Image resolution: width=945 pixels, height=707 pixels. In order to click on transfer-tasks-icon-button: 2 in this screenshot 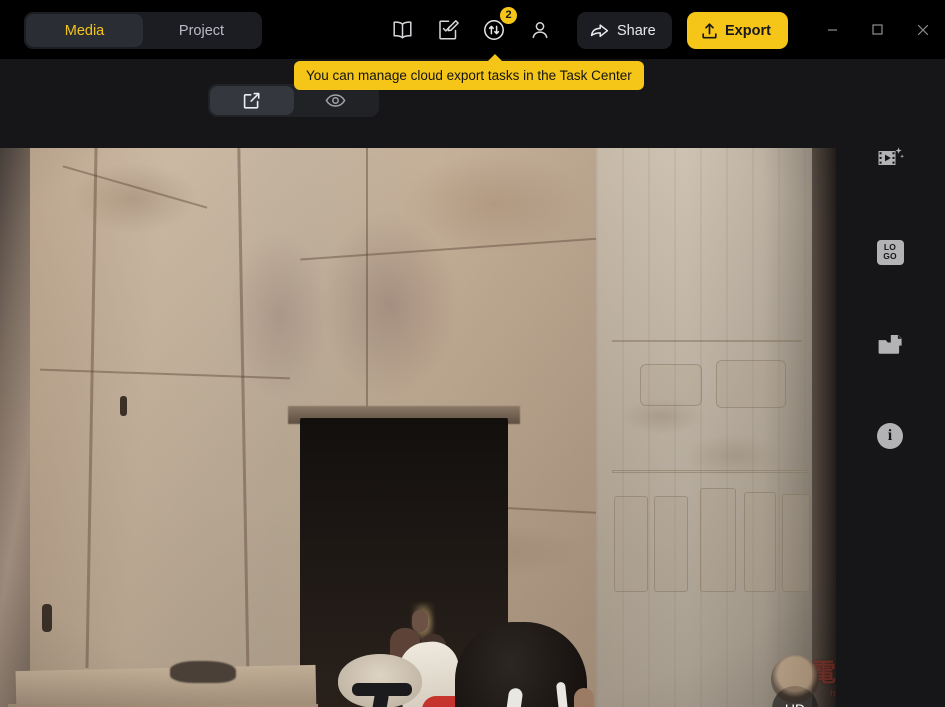, I will do `click(497, 26)`.